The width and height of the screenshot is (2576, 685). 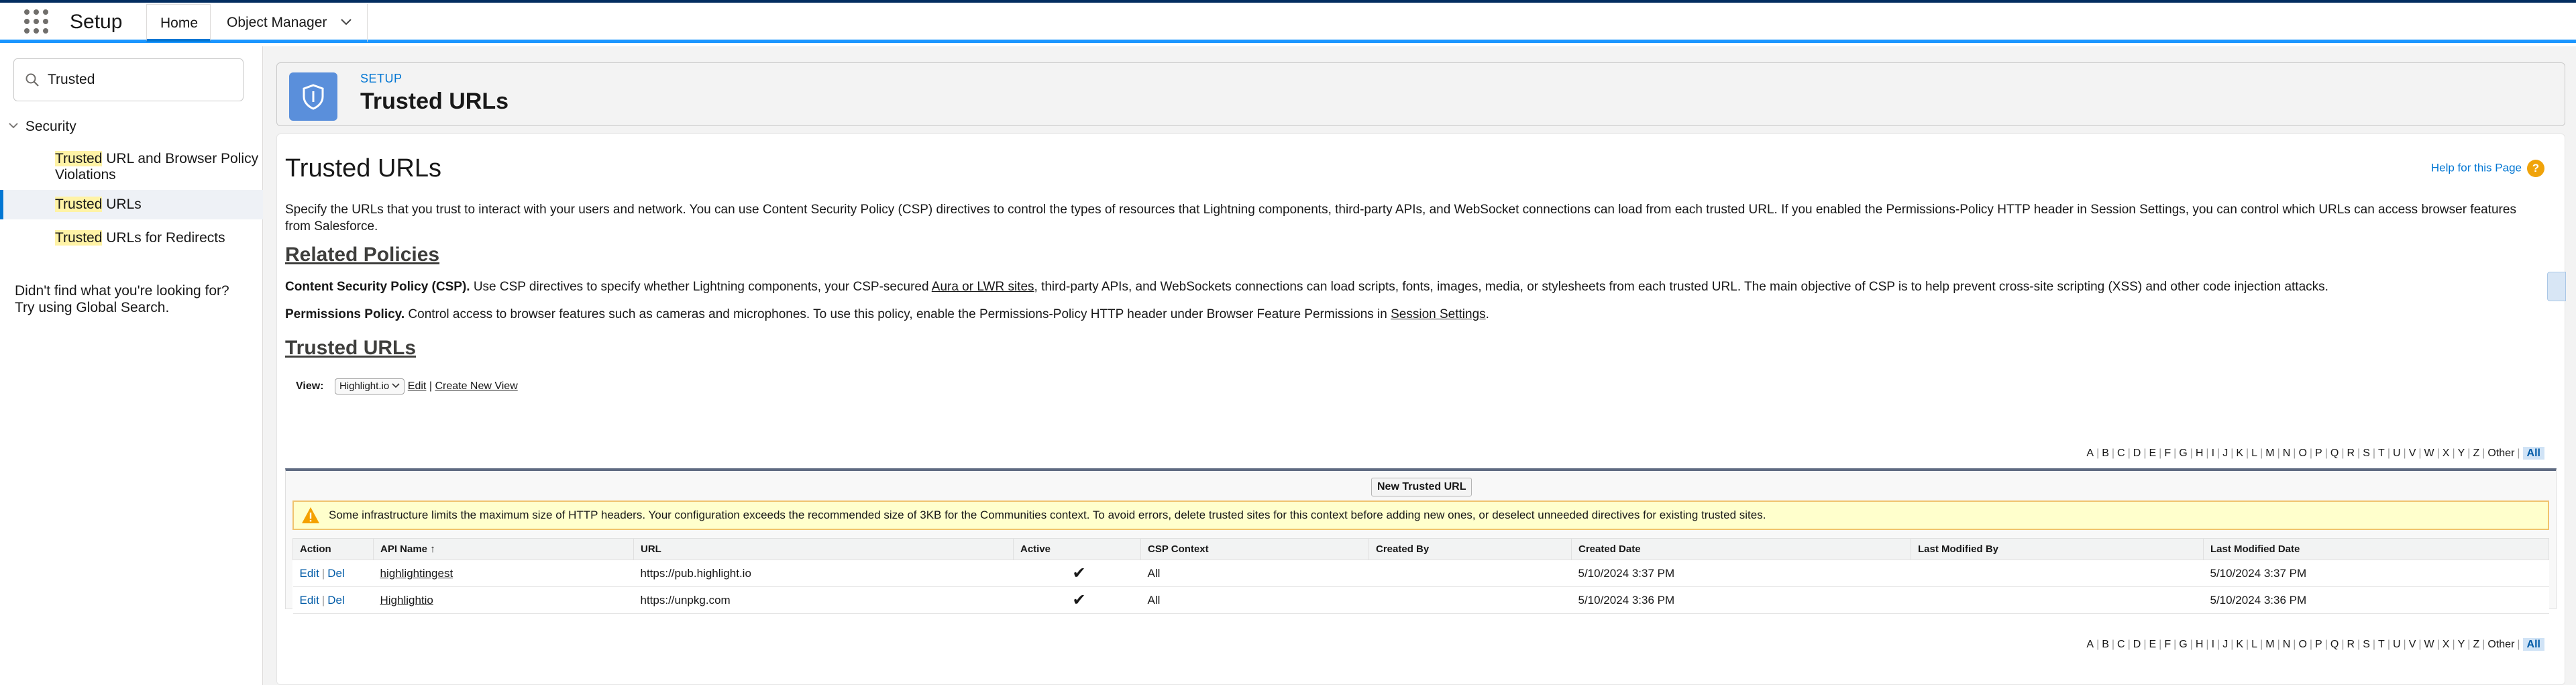 I want to click on api-name-link: Highlightio, so click(x=406, y=600).